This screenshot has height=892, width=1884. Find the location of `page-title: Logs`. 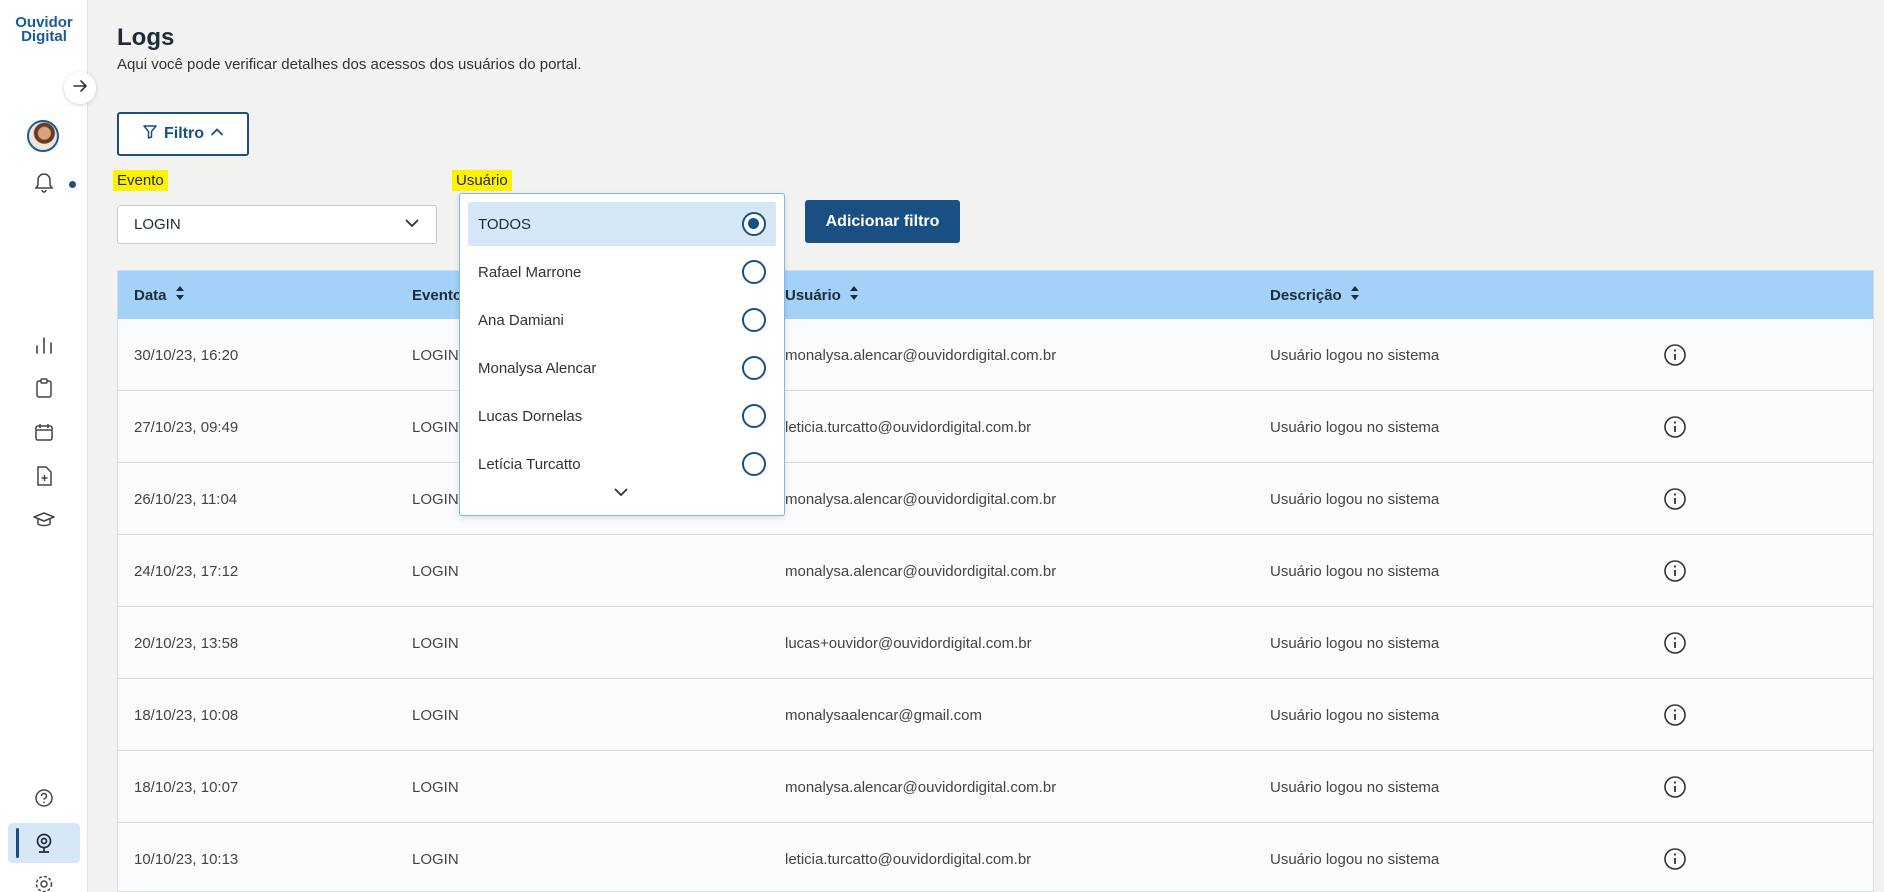

page-title: Logs is located at coordinates (146, 37).